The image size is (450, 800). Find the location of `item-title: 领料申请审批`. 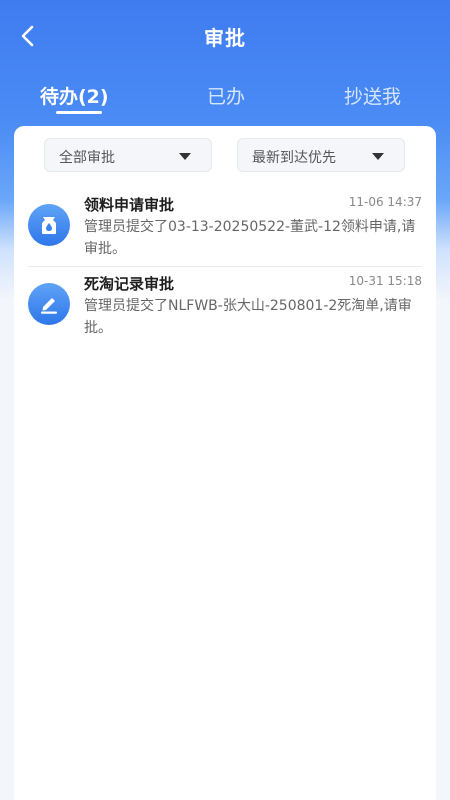

item-title: 领料申请审批 is located at coordinates (129, 205).